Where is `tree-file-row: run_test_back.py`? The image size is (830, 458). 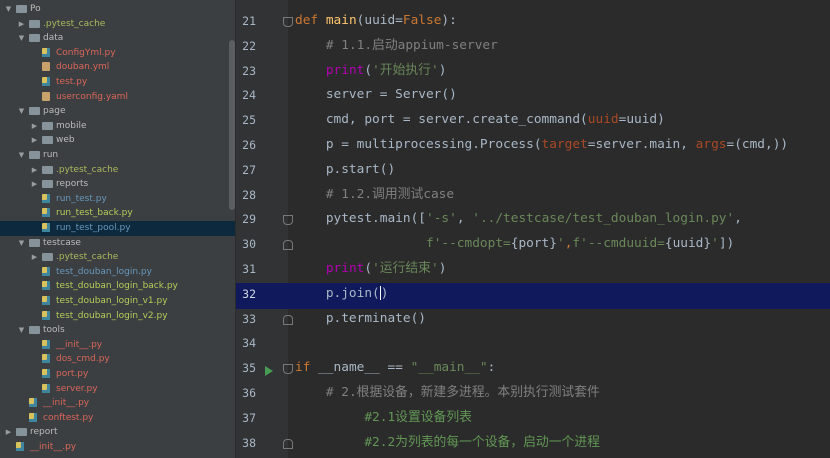
tree-file-row: run_test_back.py is located at coordinates (118, 213).